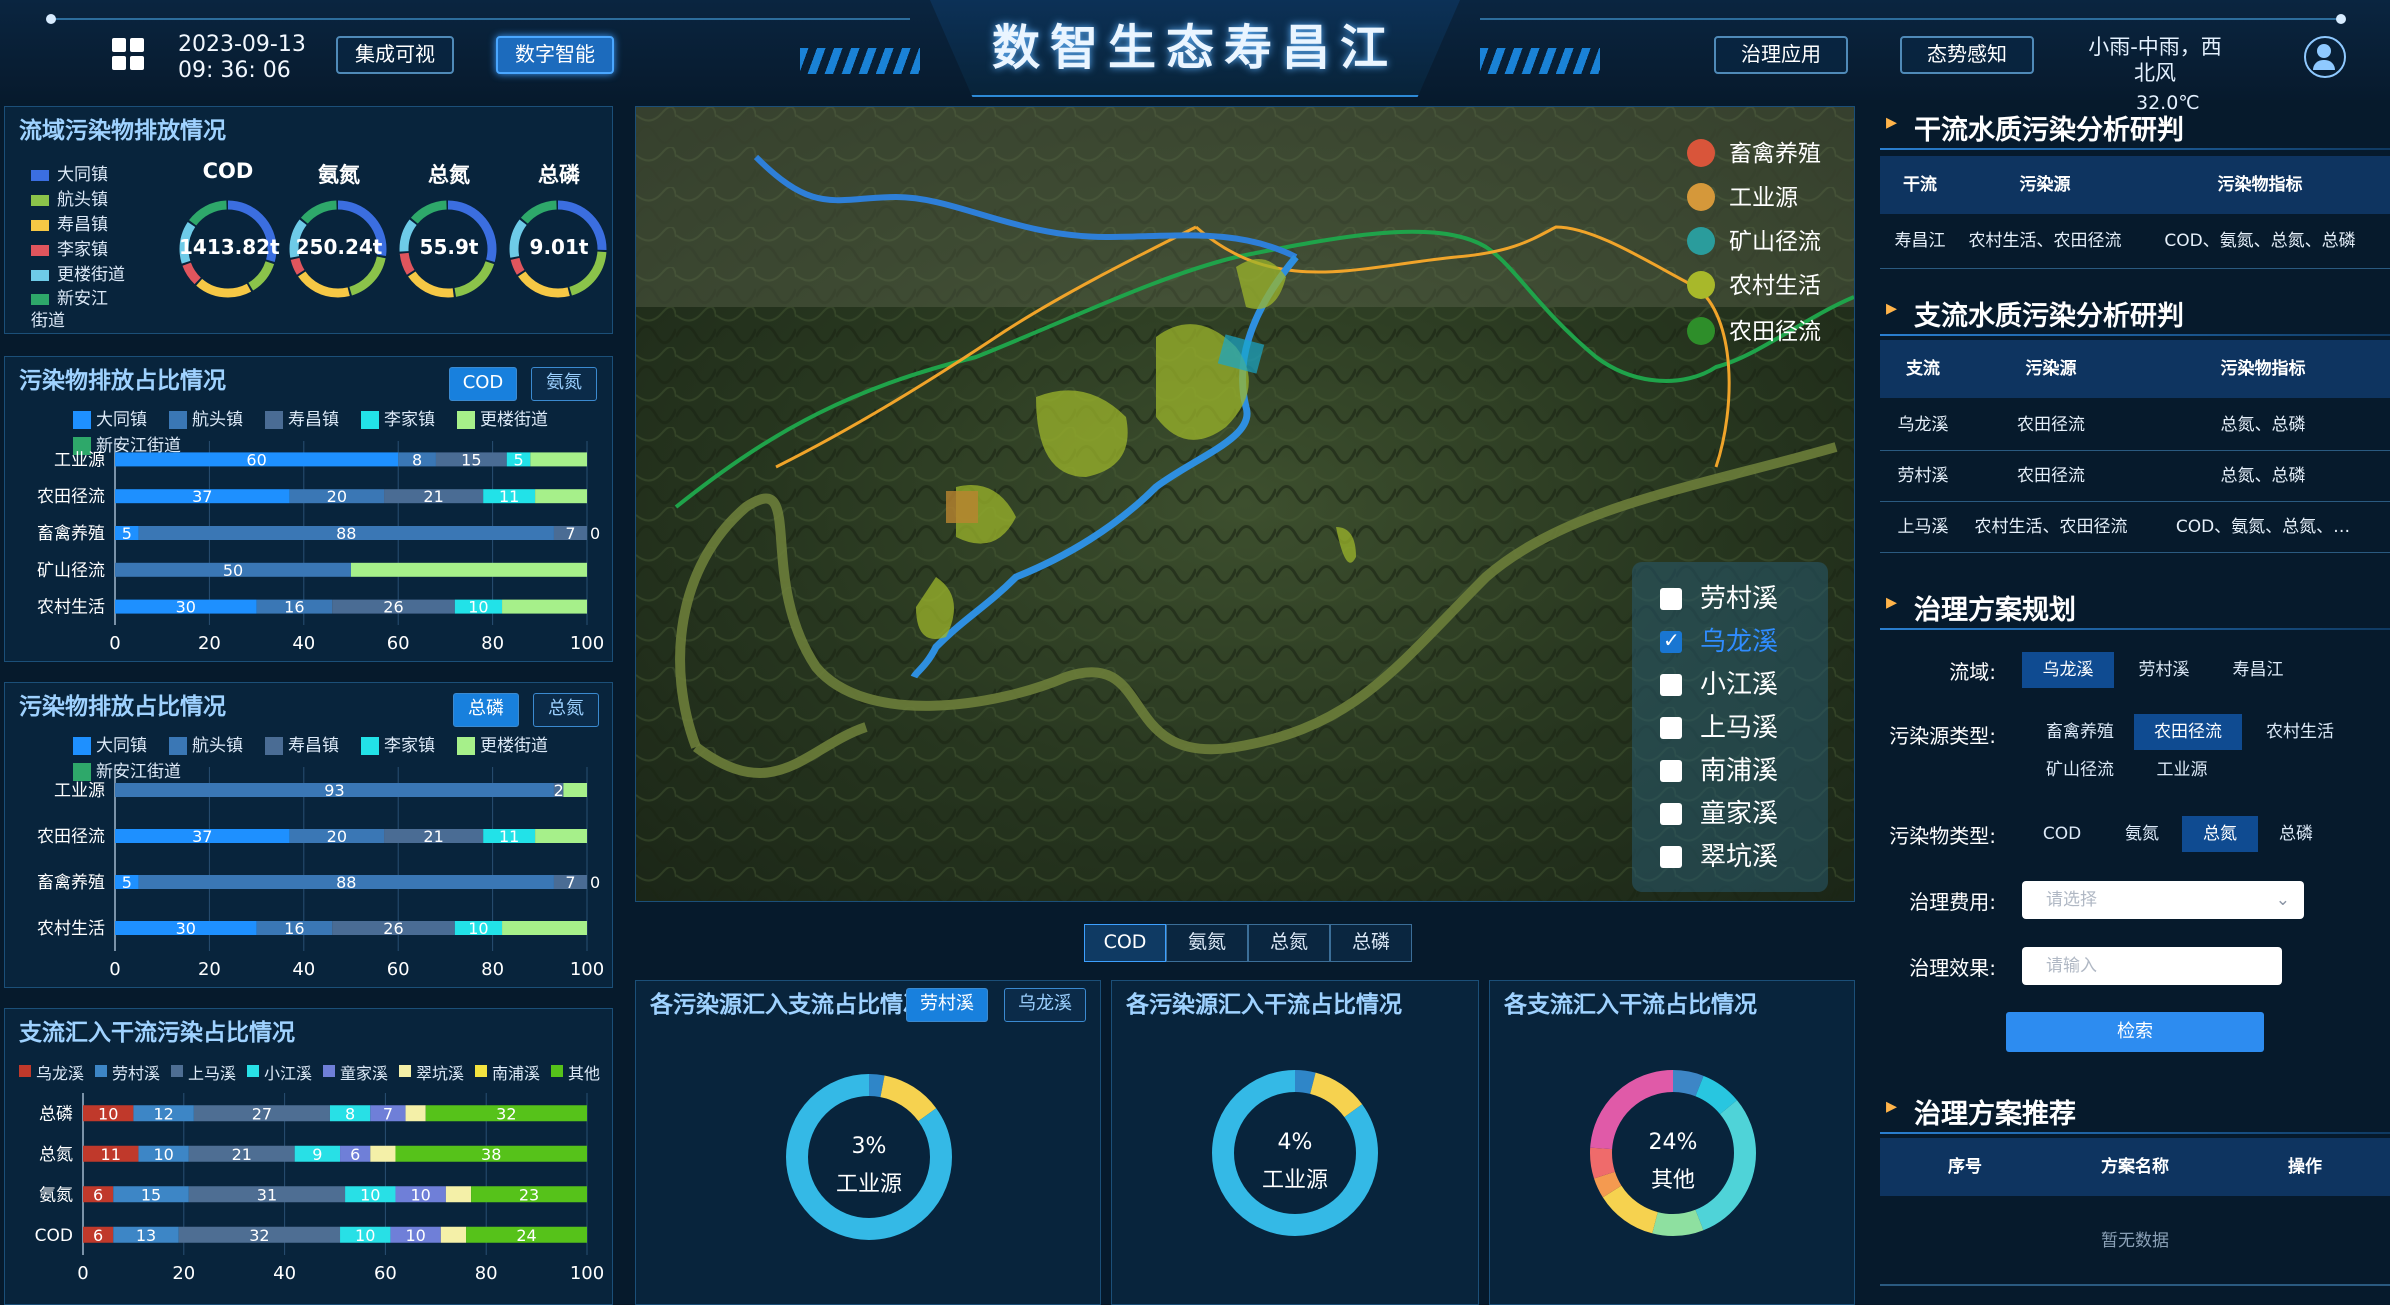 Image resolution: width=2390 pixels, height=1305 pixels. Describe the element at coordinates (2135, 476) in the screenshot. I see `table-row: 劳村溪 农田径流 总氮、总磷` at that location.